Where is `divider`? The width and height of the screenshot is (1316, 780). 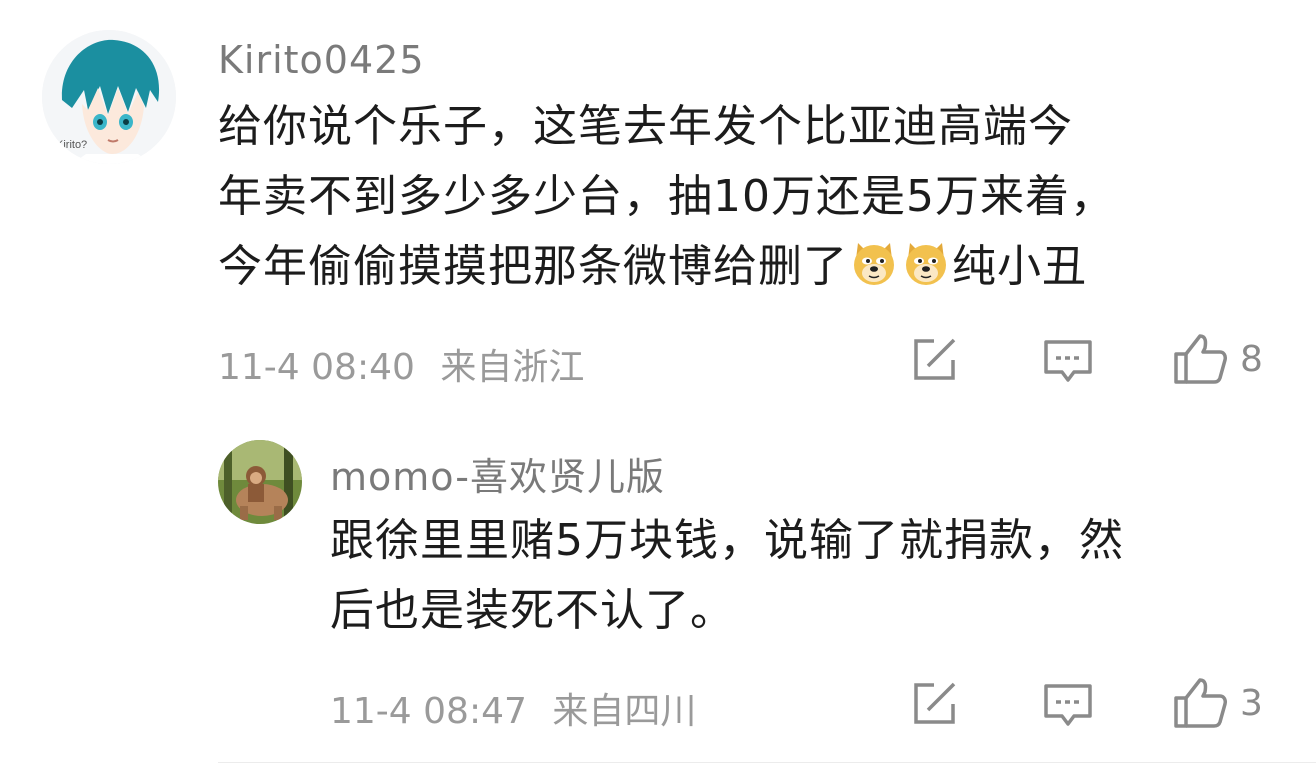
divider is located at coordinates (767, 762).